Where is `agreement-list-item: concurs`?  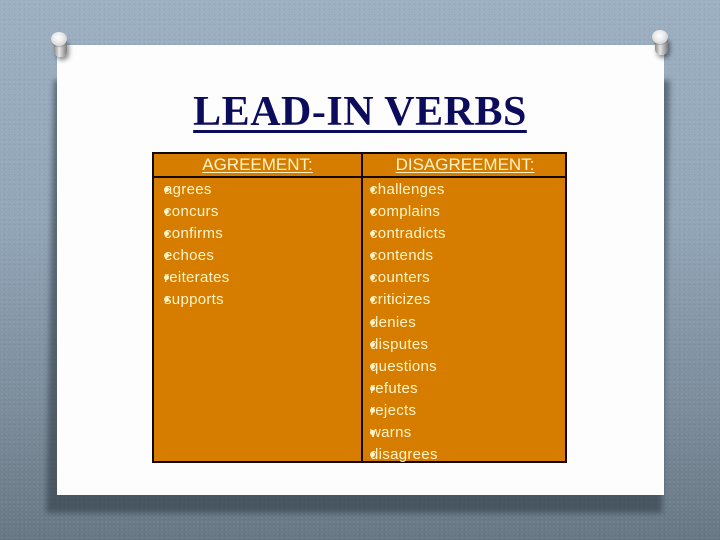 agreement-list-item: concurs is located at coordinates (259, 213).